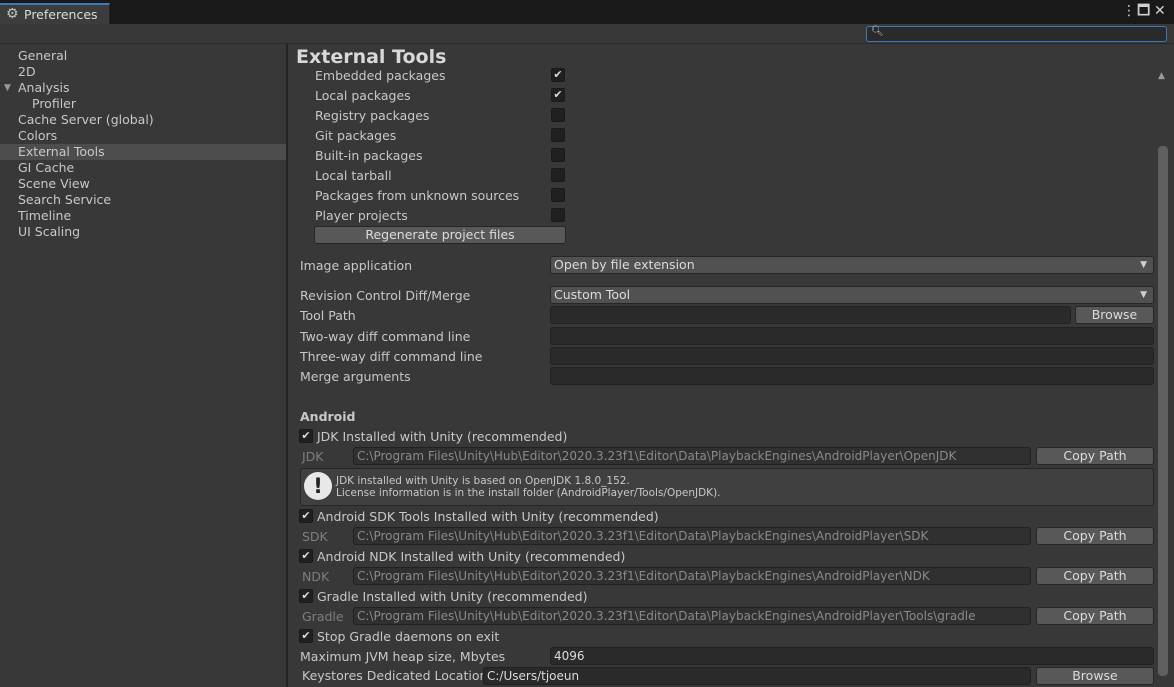 The height and width of the screenshot is (687, 1174). I want to click on window-title-bar: ⚙ Preferences ⋮ 🗖 ✕, so click(587, 12).